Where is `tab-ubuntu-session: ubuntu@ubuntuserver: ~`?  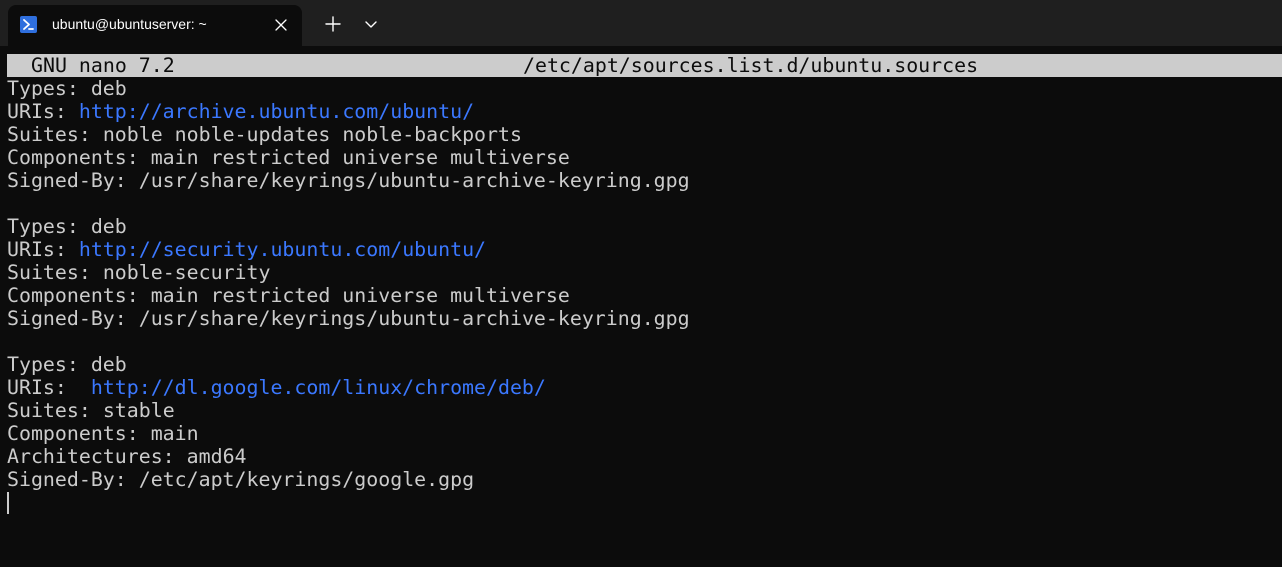 tab-ubuntu-session: ubuntu@ubuntuserver: ~ is located at coordinates (155, 25).